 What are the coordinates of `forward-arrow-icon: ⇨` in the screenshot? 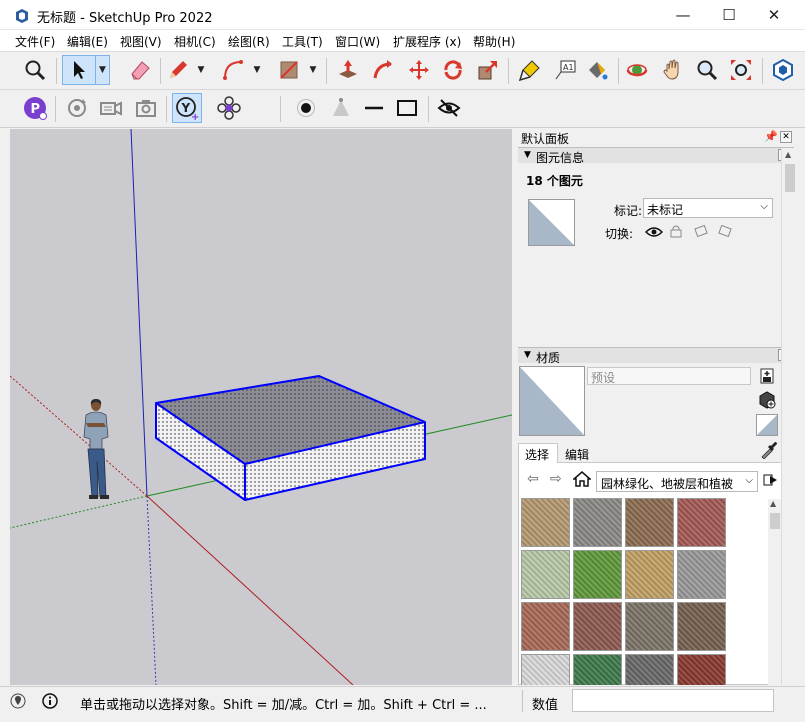 It's located at (556, 479).